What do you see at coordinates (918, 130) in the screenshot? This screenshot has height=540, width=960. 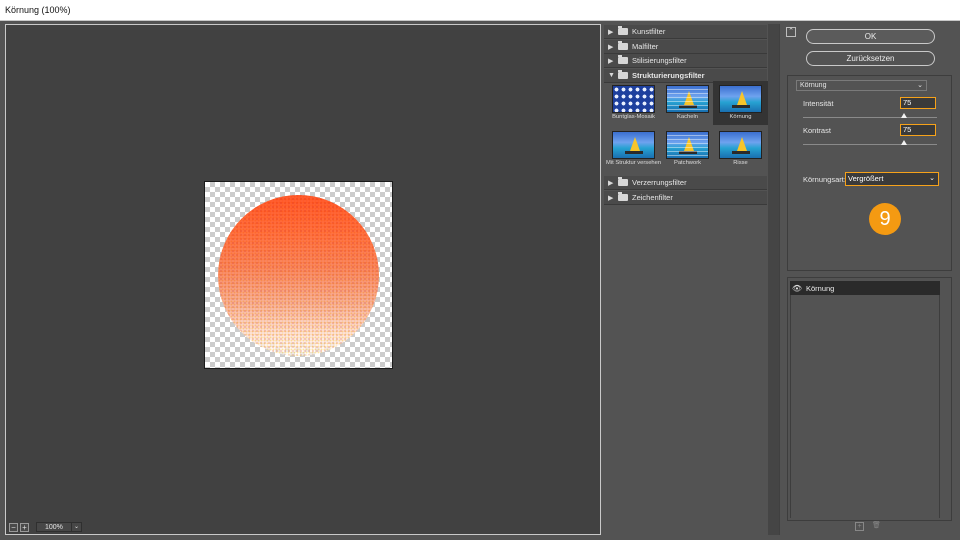 I see `contrast-input: 75` at bounding box center [918, 130].